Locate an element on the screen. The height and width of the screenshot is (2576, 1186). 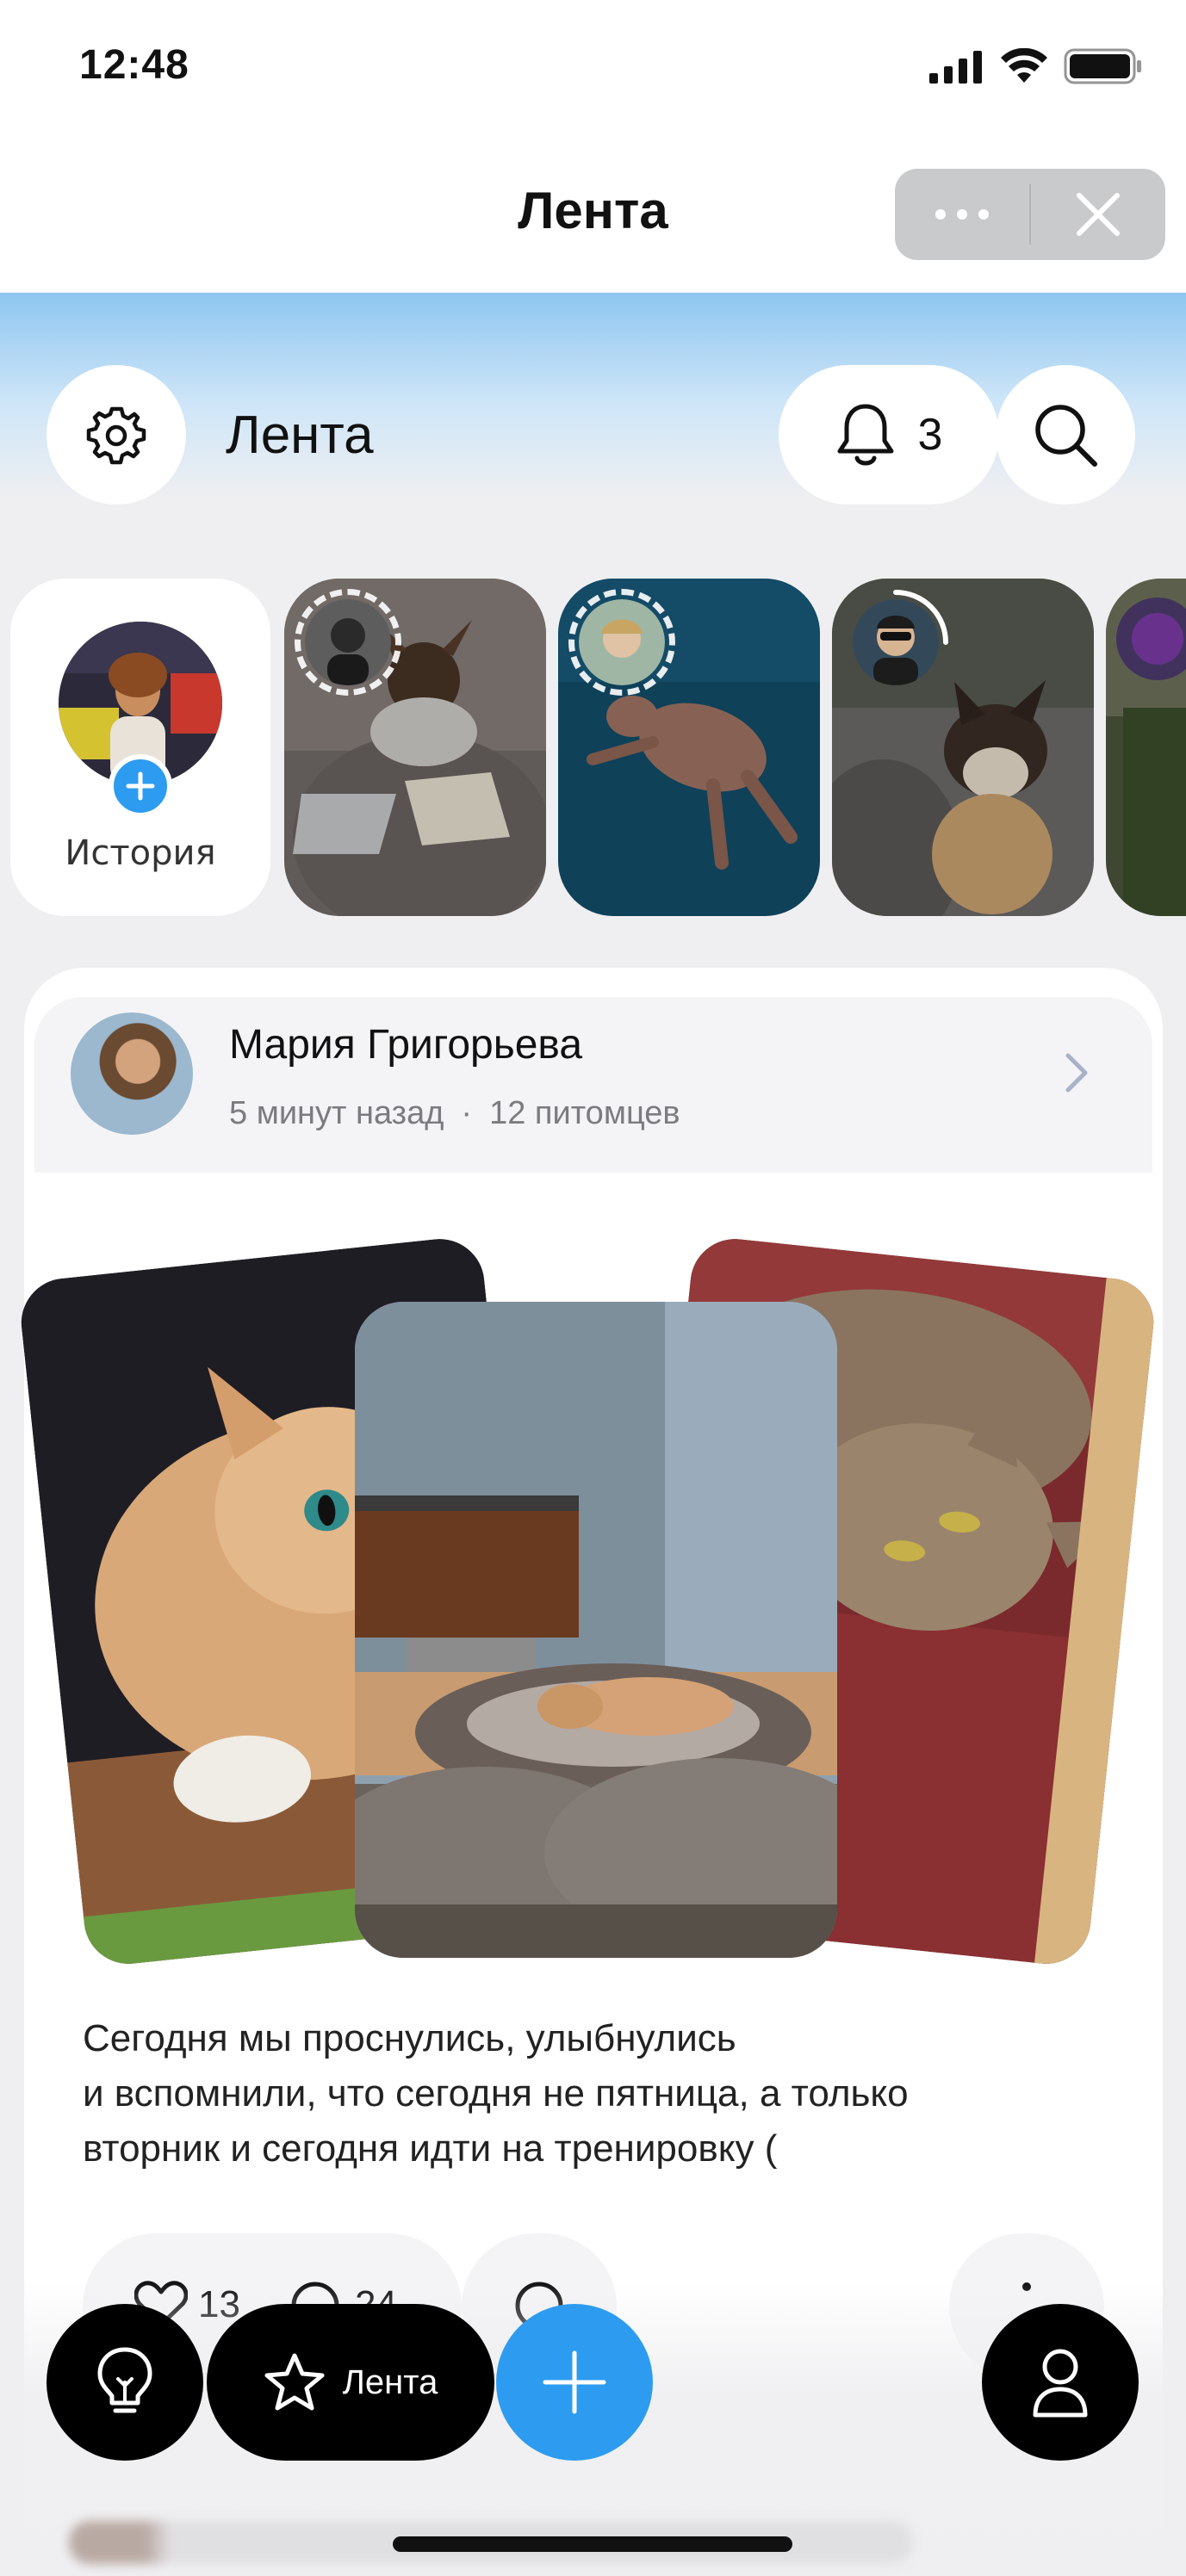
post-meta: 5 минут назад · 12 питомцев is located at coordinates (454, 1113).